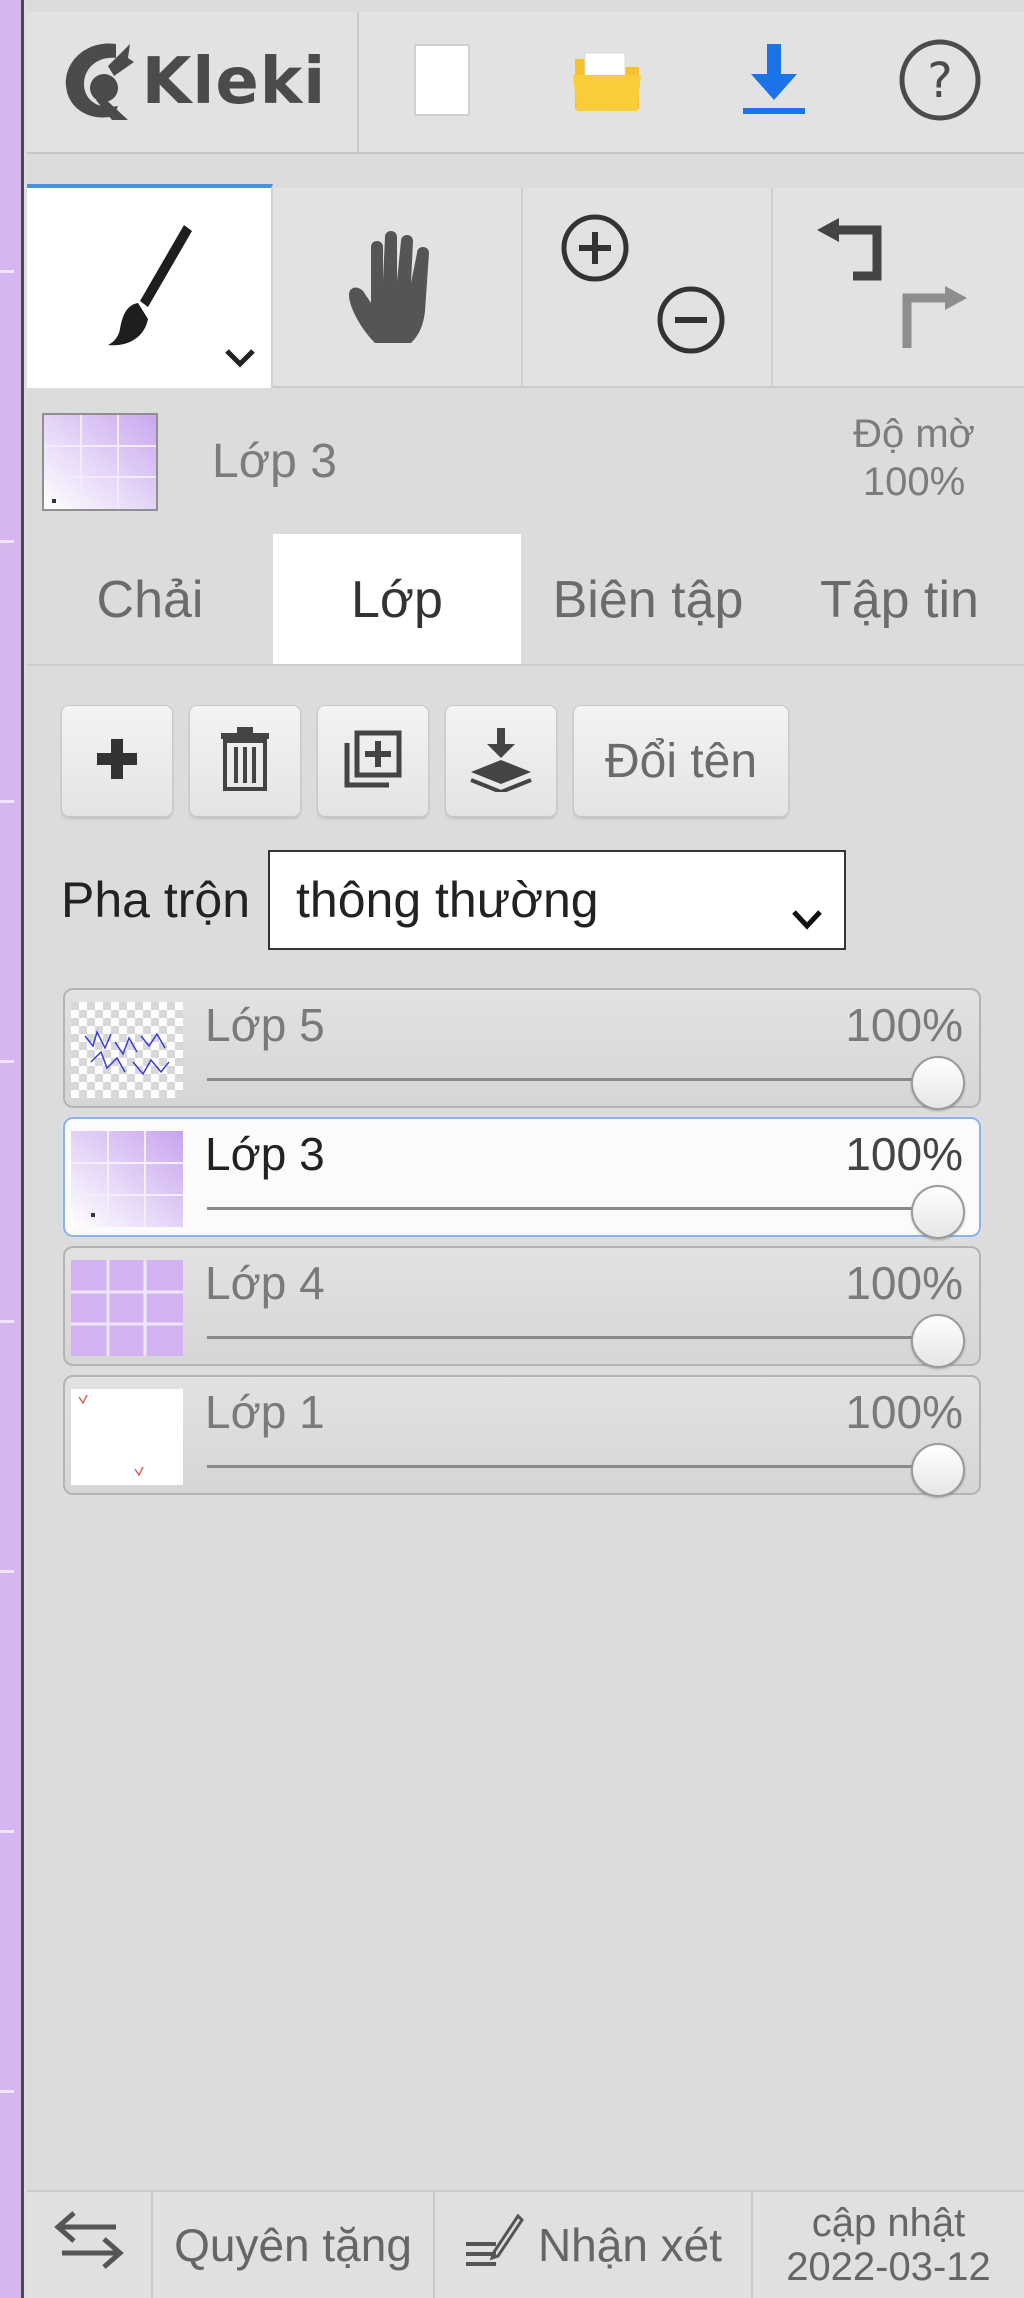 The width and height of the screenshot is (1024, 2298). Describe the element at coordinates (265, 1154) in the screenshot. I see `layer-name: Lớp 3` at that location.